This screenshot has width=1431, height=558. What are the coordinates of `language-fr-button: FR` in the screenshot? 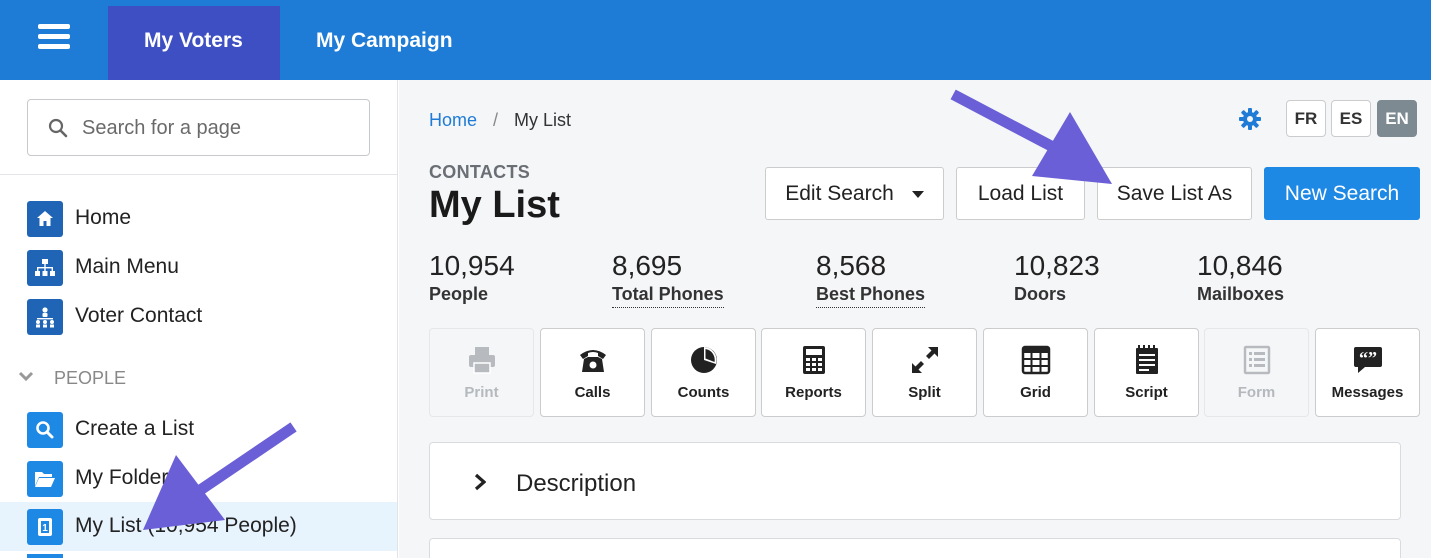 It's located at (1306, 118).